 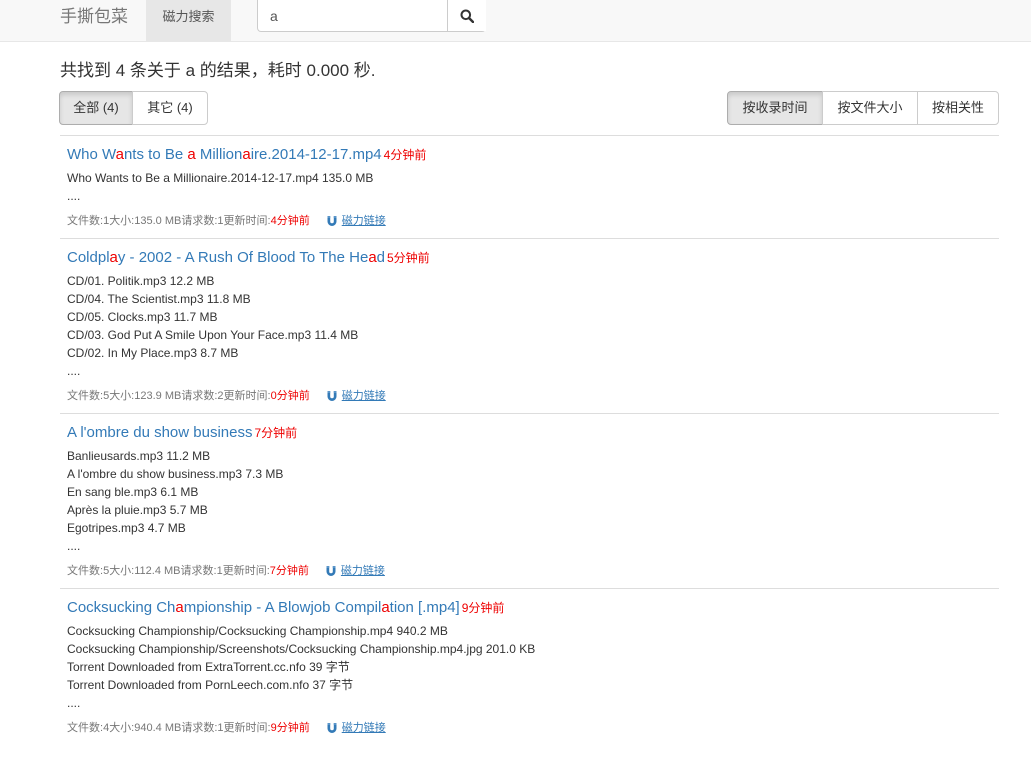 I want to click on navbar: 手撕包菜 磁力搜索, so click(x=515, y=21).